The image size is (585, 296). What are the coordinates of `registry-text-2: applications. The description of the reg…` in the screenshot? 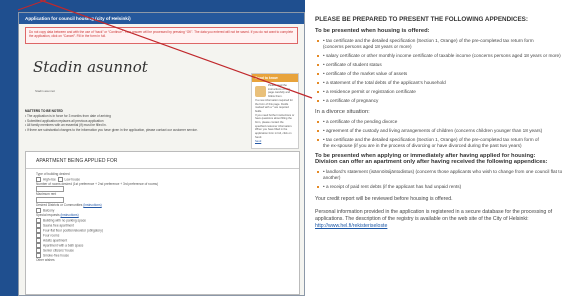 It's located at (422, 219).